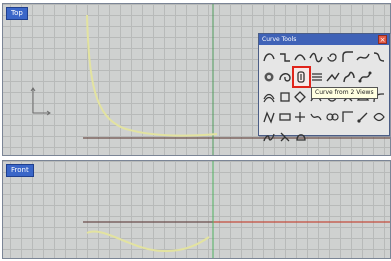 The height and width of the screenshot is (261, 391). I want to click on toolbar-titlebar: Curve Tools ×, so click(324, 39).